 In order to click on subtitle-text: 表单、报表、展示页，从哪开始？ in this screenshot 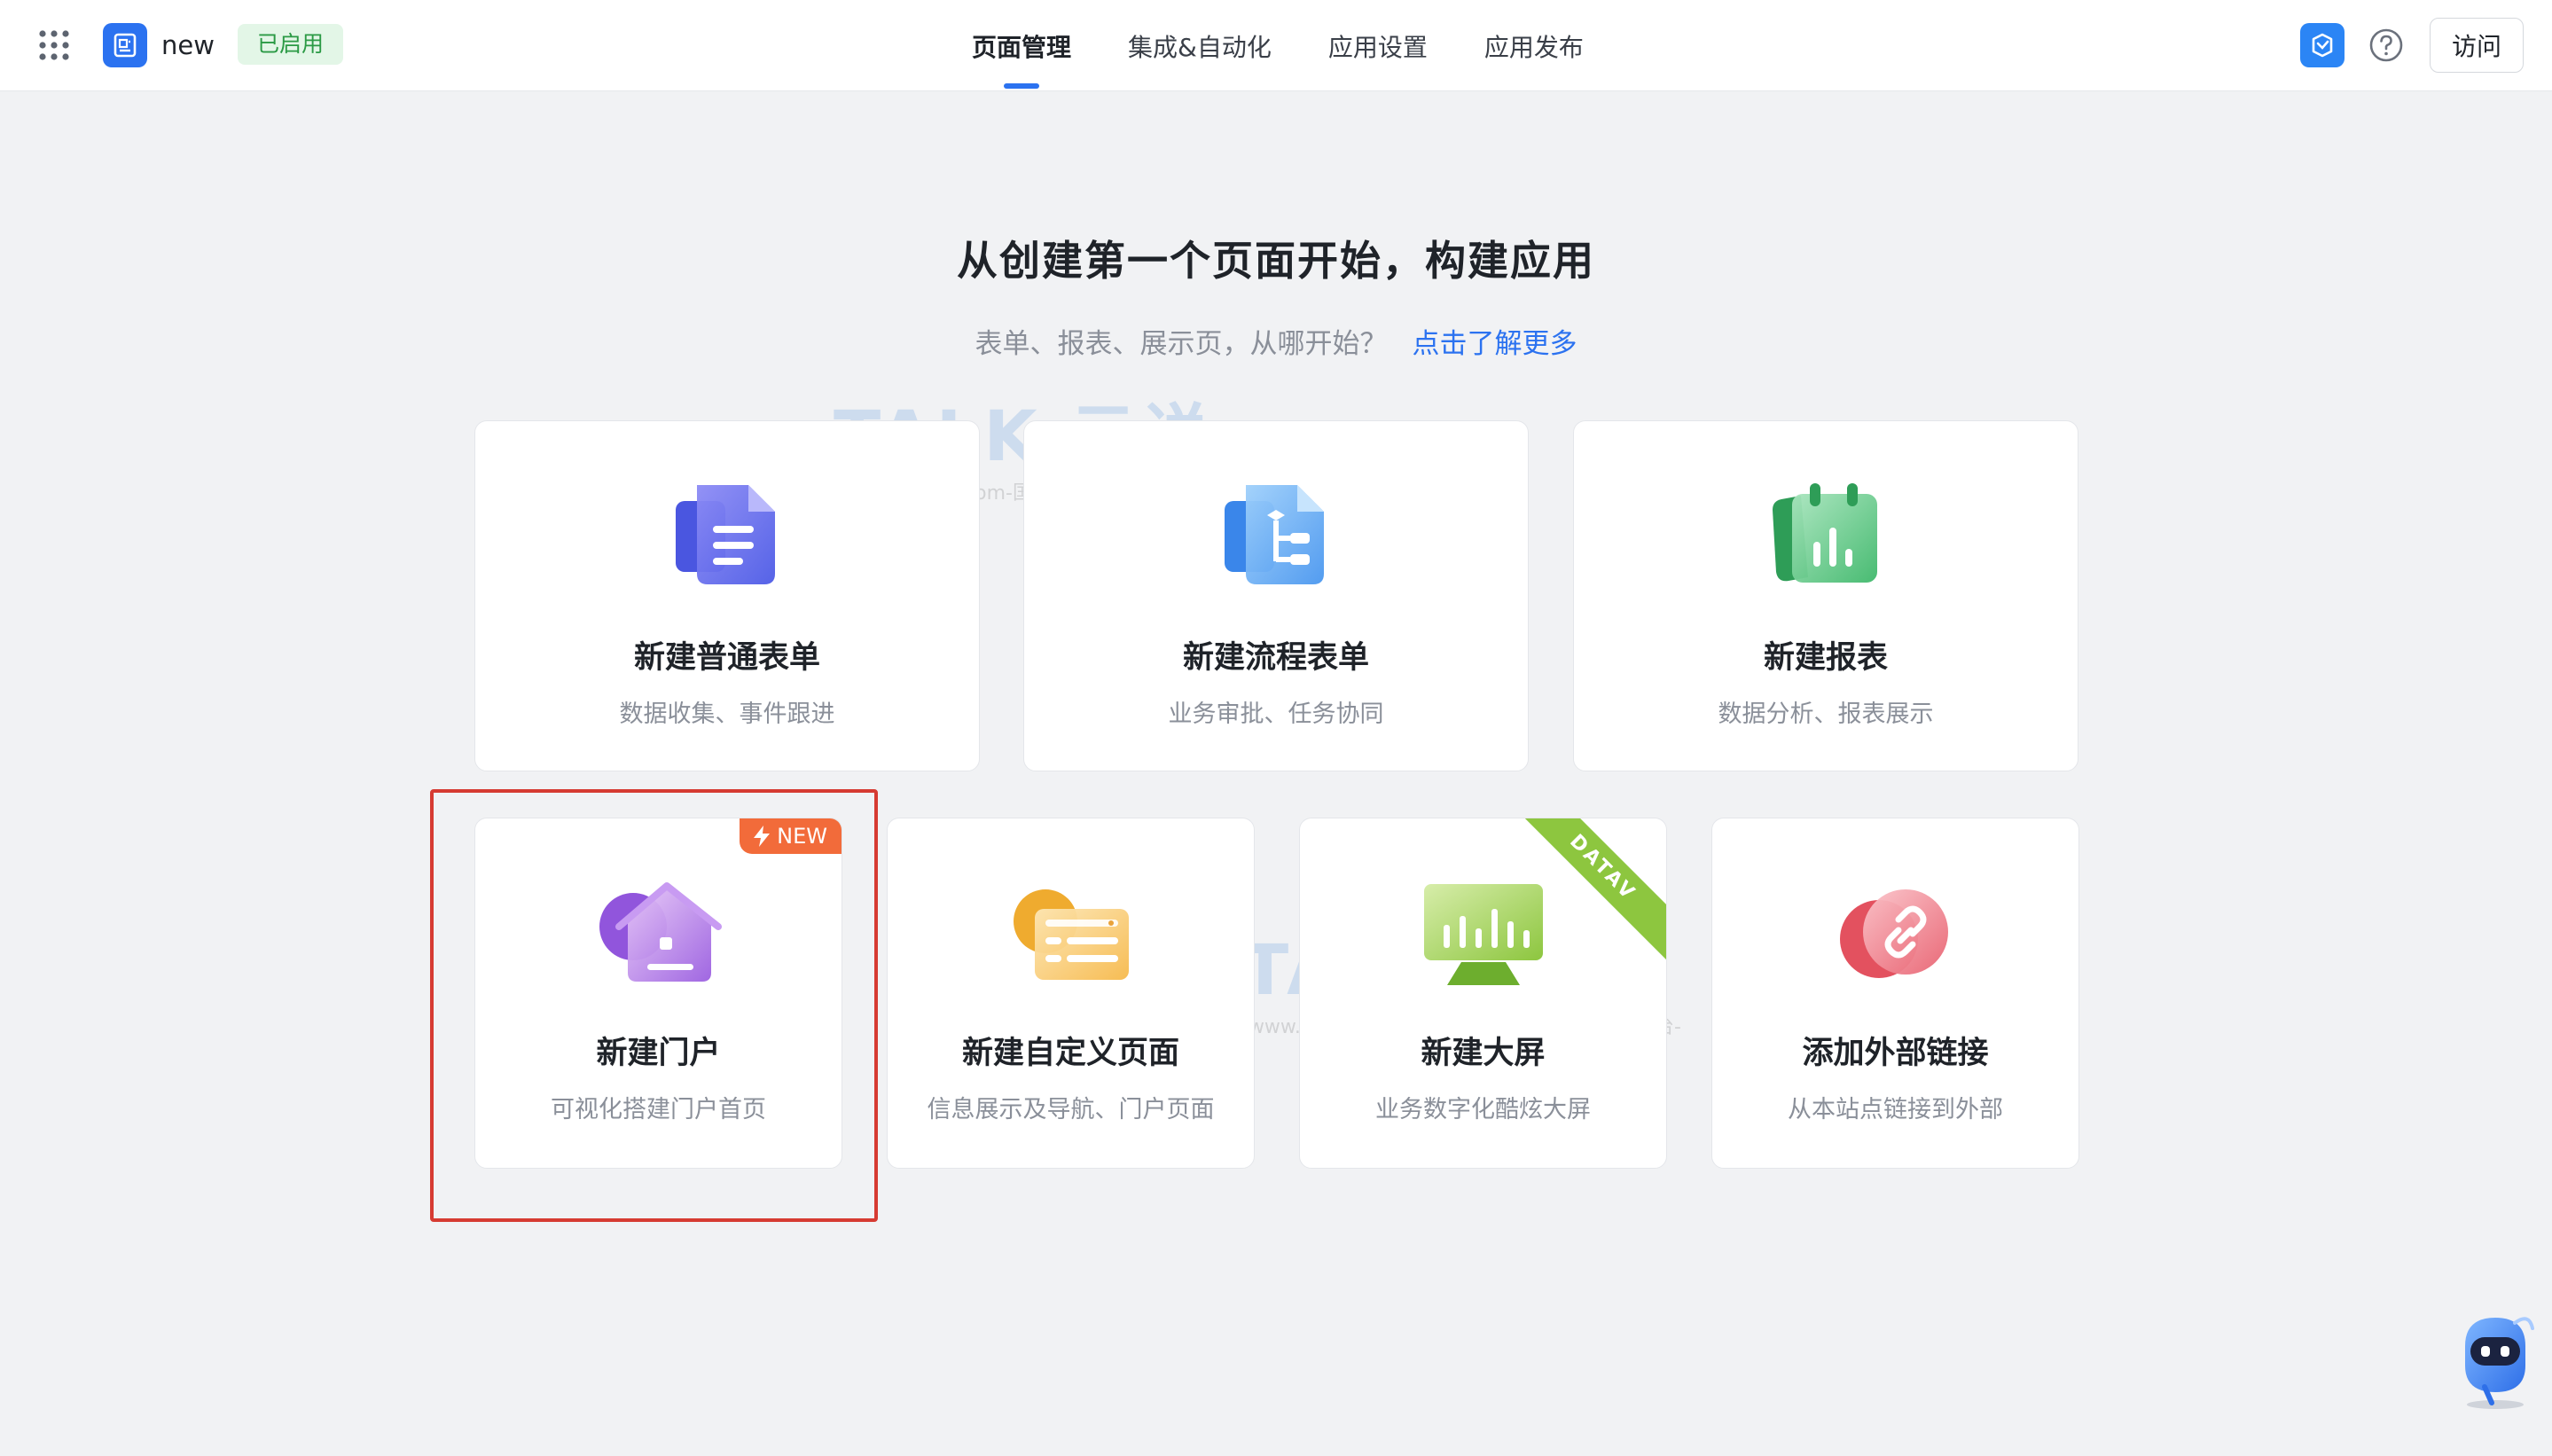, I will do `click(1181, 344)`.